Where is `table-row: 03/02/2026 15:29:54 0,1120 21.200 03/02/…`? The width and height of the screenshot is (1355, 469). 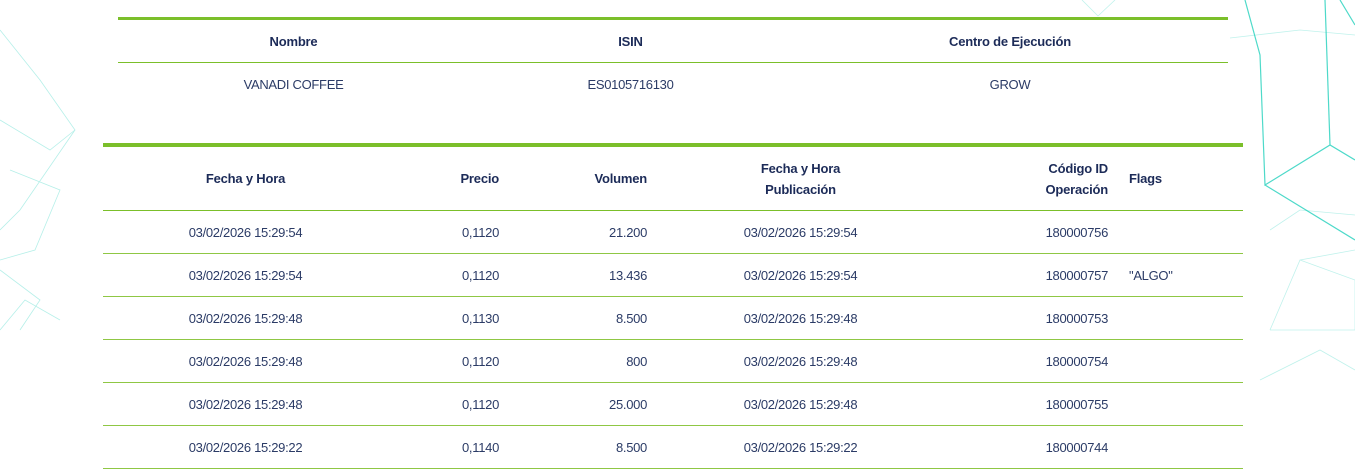
table-row: 03/02/2026 15:29:54 0,1120 21.200 03/02/… is located at coordinates (673, 232).